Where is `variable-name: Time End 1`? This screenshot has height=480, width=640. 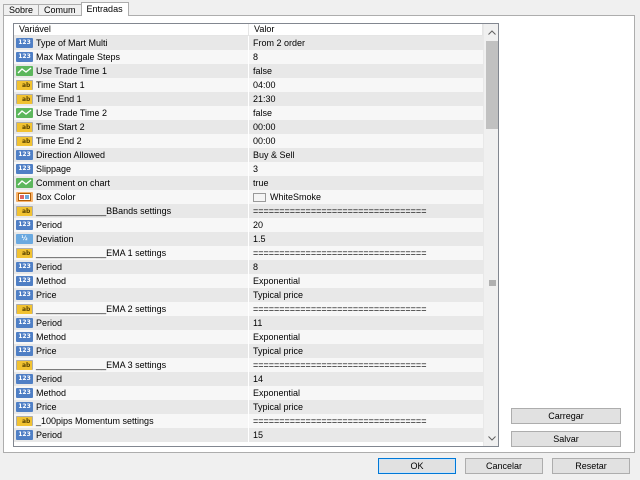
variable-name: Time End 1 is located at coordinates (59, 98).